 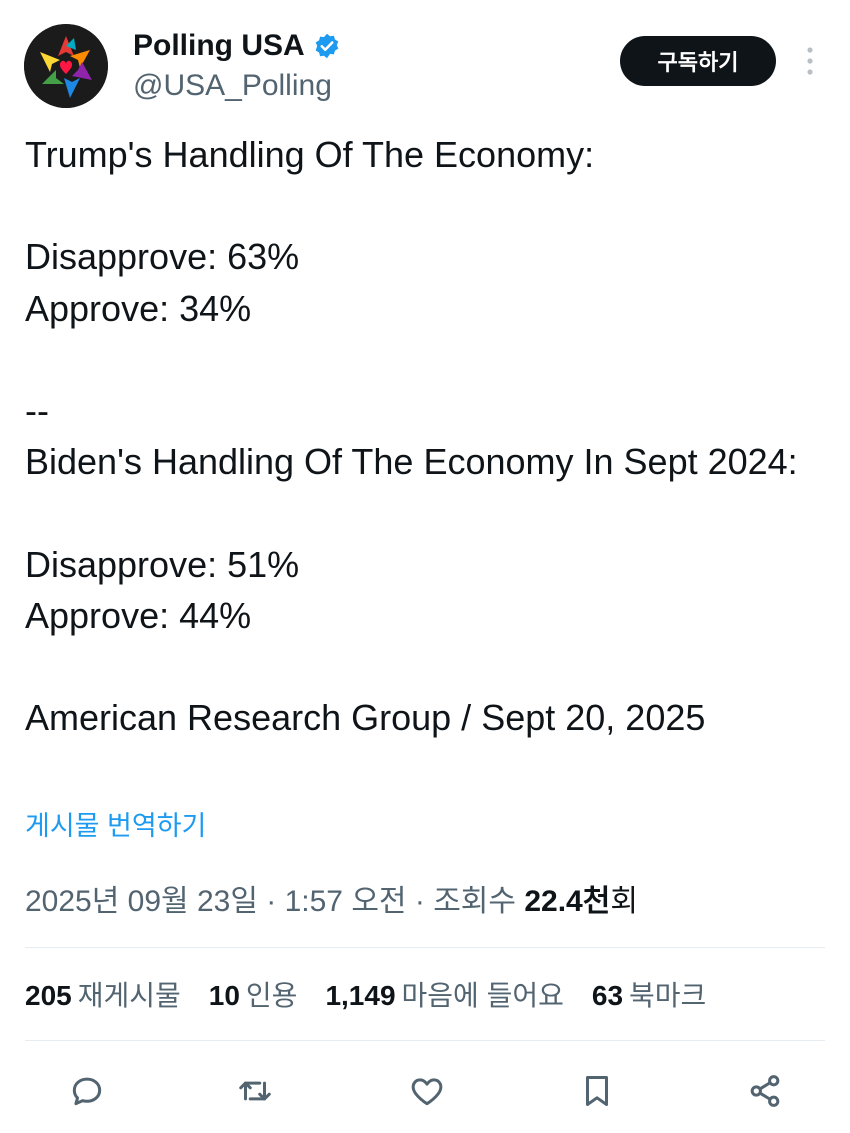 I want to click on tweet-meta: 2025년 09월 23일 · 1:57 오전 · 조회수 22.4천회, so click(x=331, y=902).